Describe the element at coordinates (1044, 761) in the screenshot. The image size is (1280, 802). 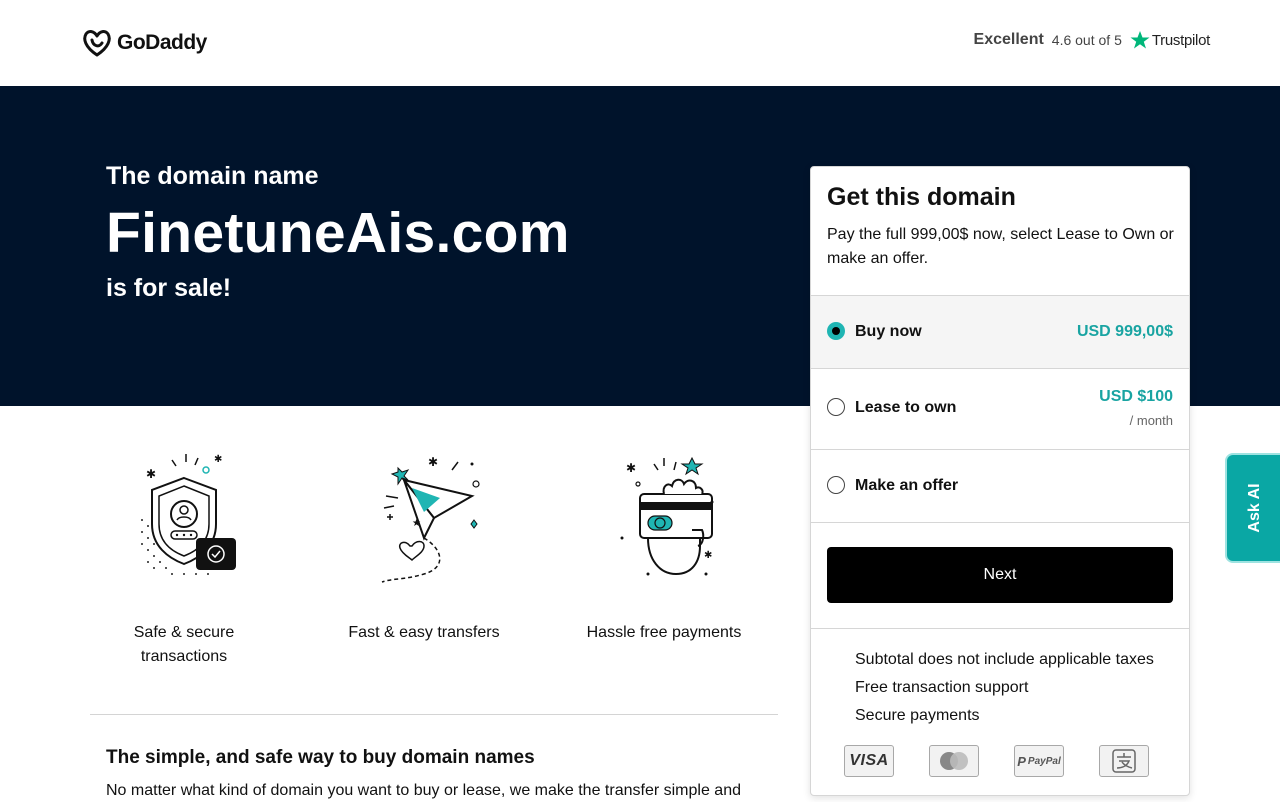
I see `paypal-wordmark: PayPal` at that location.